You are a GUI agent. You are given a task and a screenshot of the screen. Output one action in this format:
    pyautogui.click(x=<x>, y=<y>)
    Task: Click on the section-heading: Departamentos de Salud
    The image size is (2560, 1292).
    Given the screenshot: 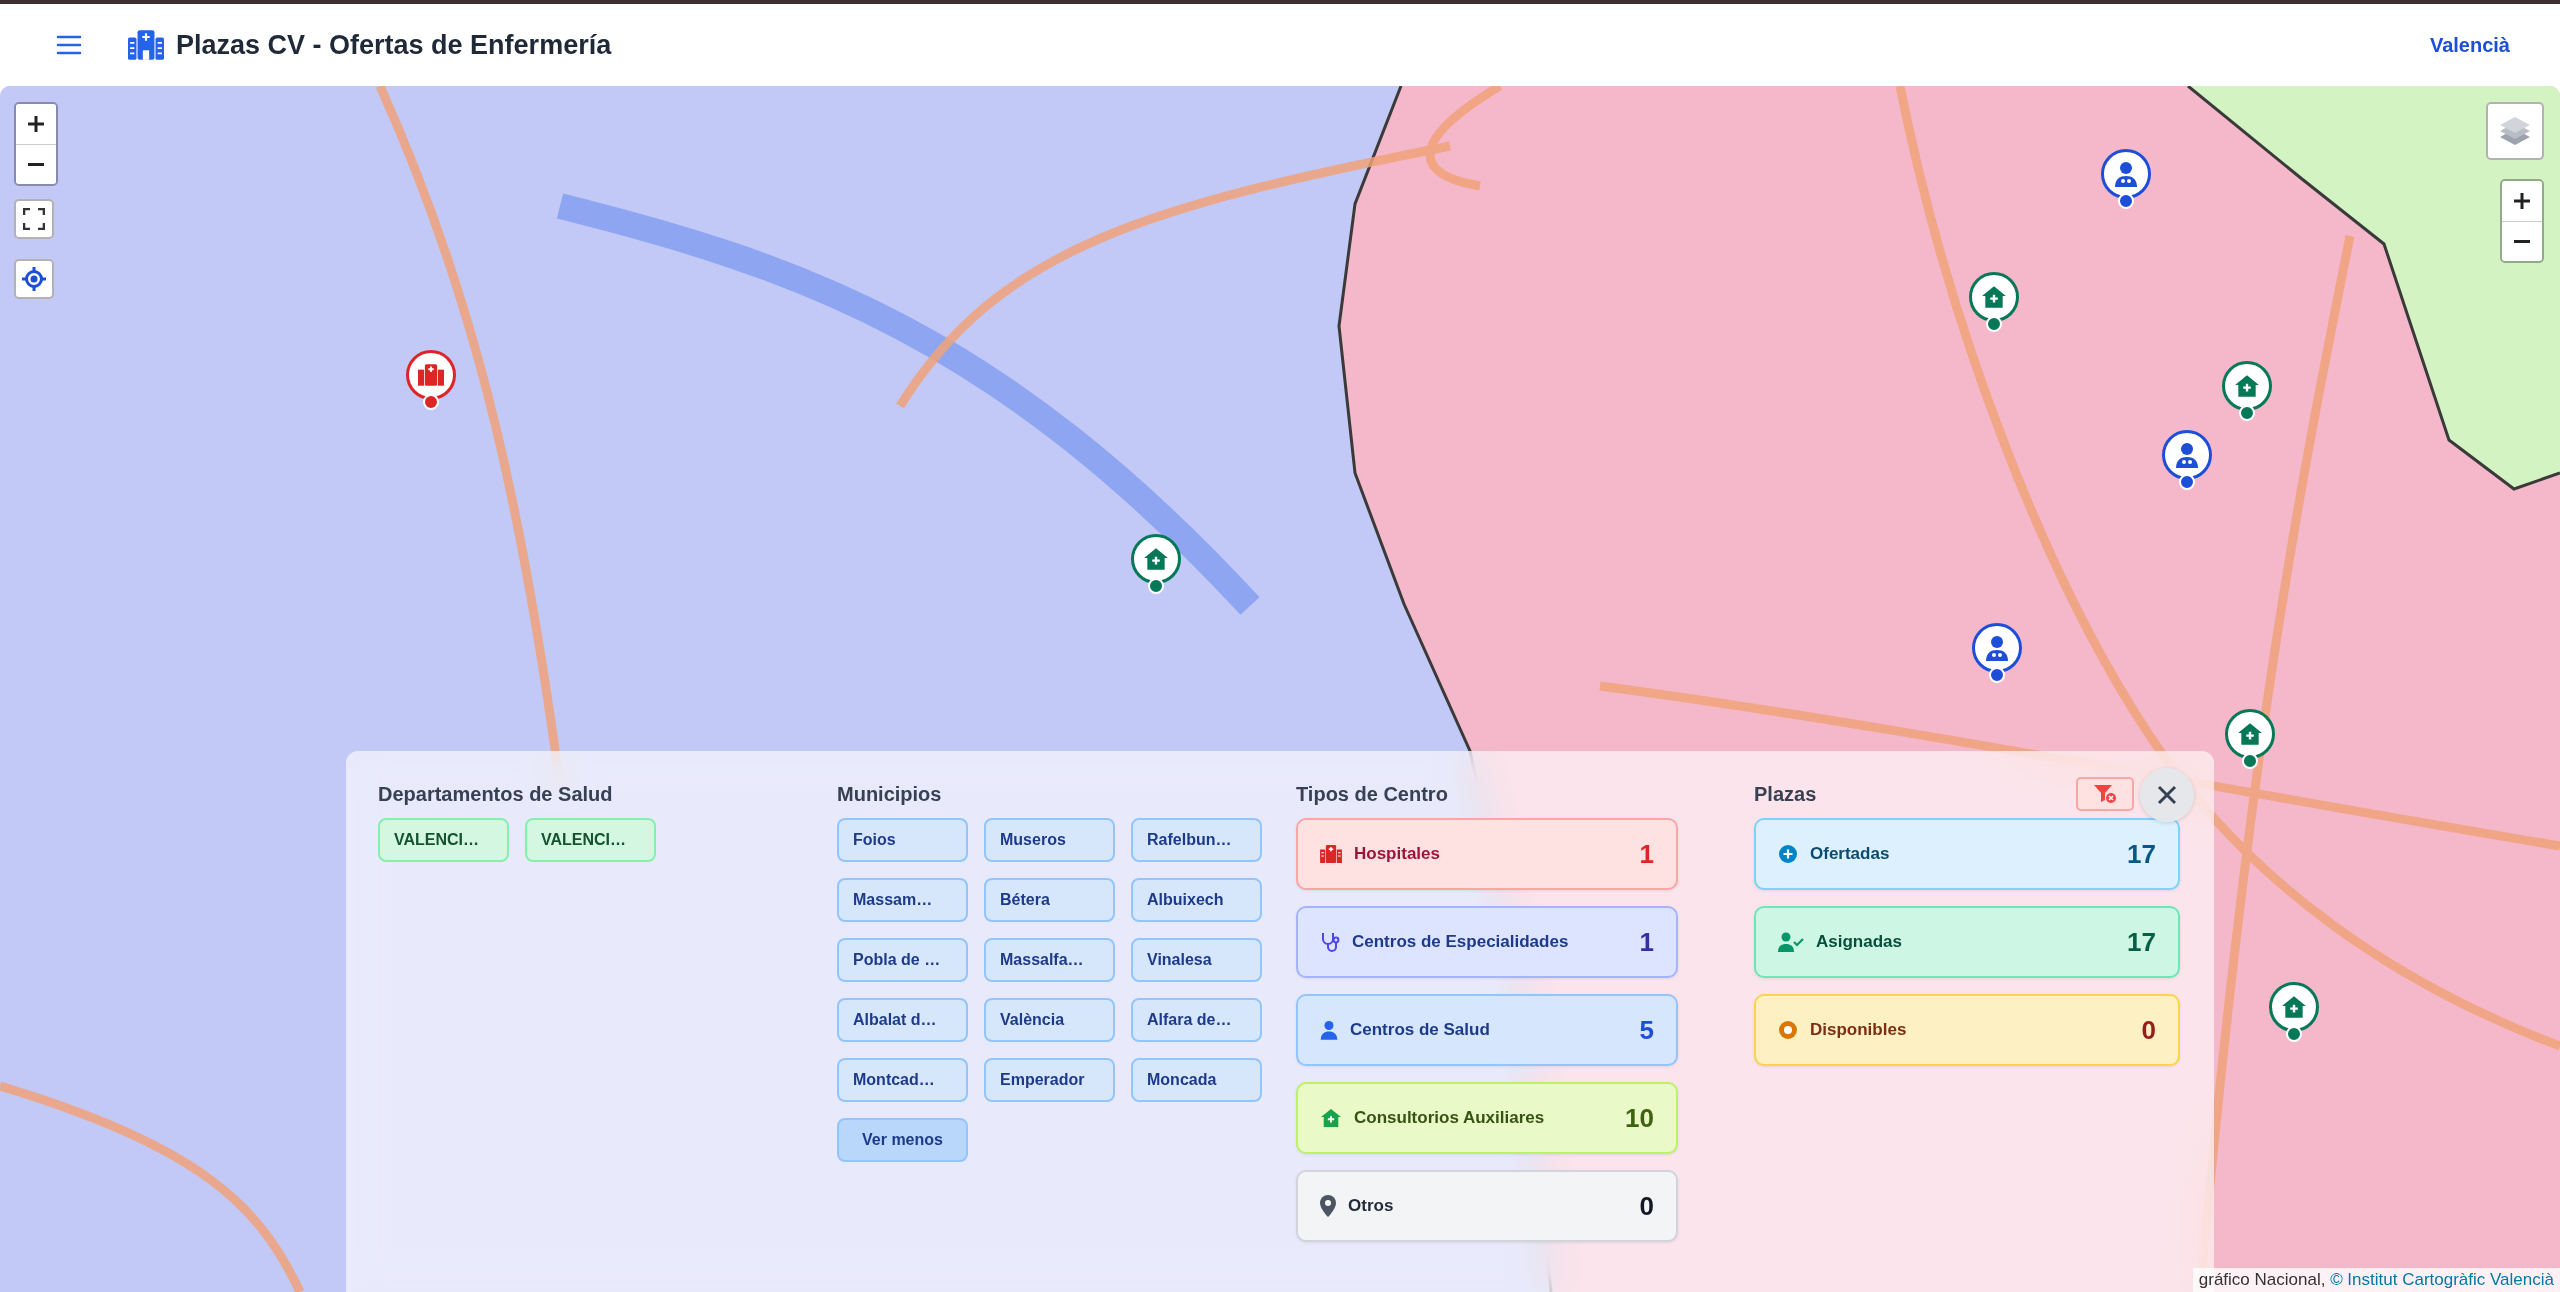 What is the action you would take?
    pyautogui.click(x=495, y=794)
    